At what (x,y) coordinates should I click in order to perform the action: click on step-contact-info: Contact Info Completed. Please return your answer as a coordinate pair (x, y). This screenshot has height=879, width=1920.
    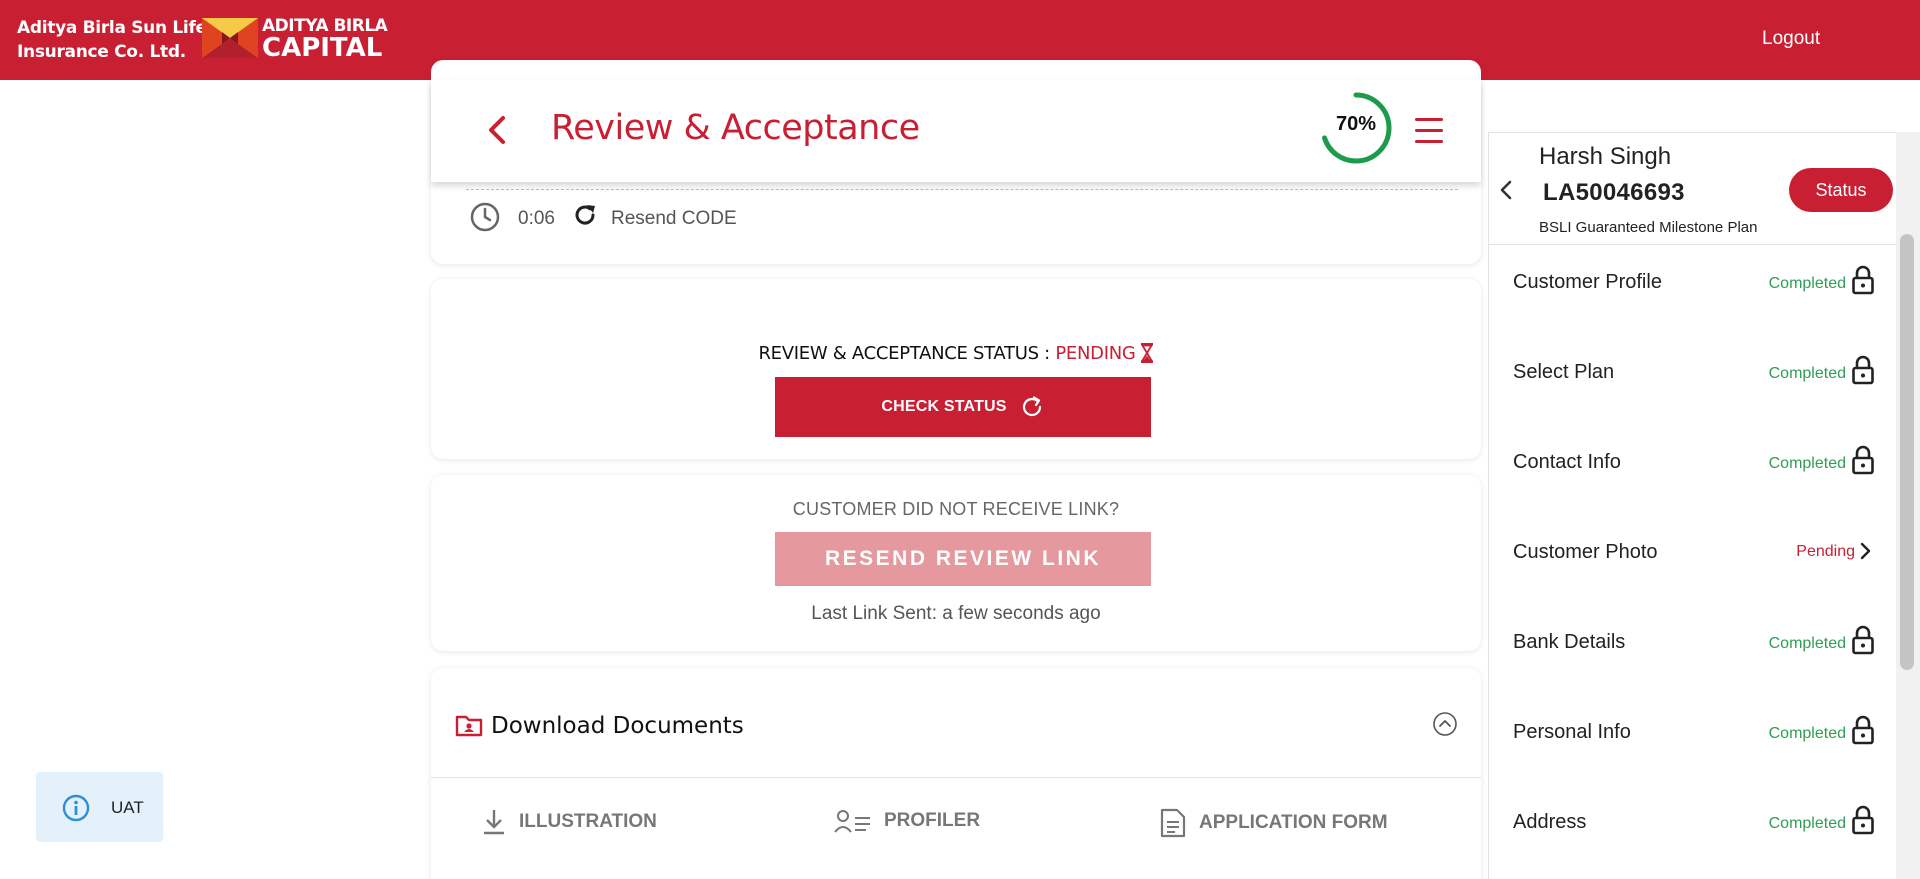
    Looking at the image, I should click on (1695, 493).